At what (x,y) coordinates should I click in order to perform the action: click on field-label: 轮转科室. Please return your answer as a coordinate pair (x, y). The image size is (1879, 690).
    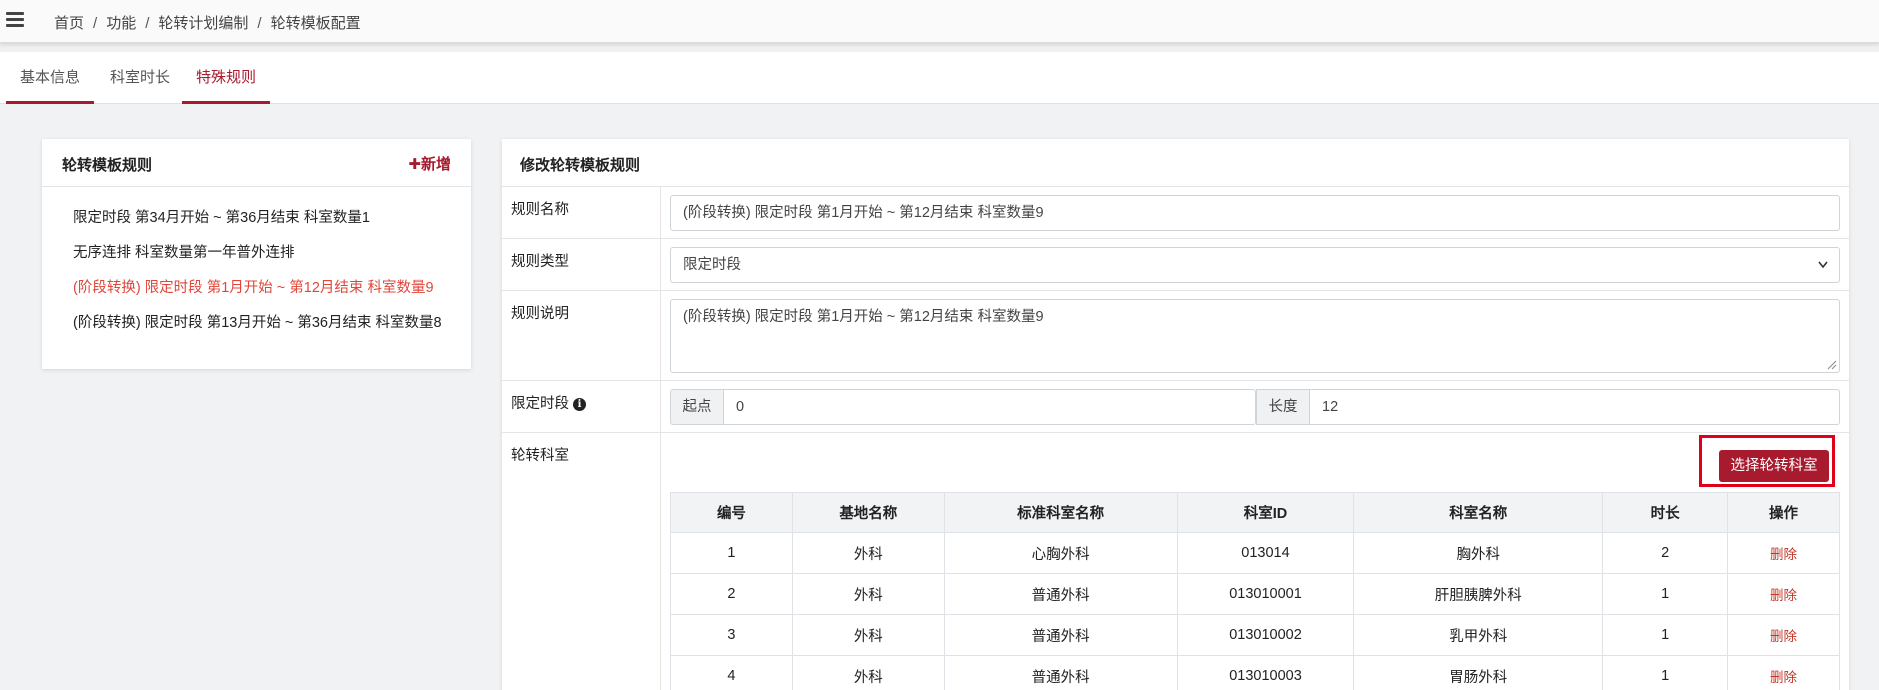
    Looking at the image, I should click on (540, 456).